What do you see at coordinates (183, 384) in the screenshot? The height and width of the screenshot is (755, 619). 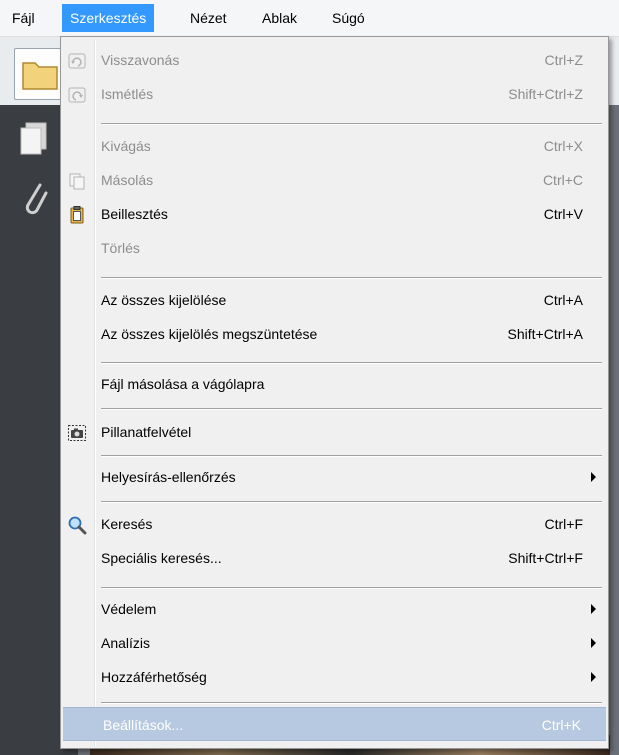 I see `menu-item-label: Fájl másolása a vágólapra` at bounding box center [183, 384].